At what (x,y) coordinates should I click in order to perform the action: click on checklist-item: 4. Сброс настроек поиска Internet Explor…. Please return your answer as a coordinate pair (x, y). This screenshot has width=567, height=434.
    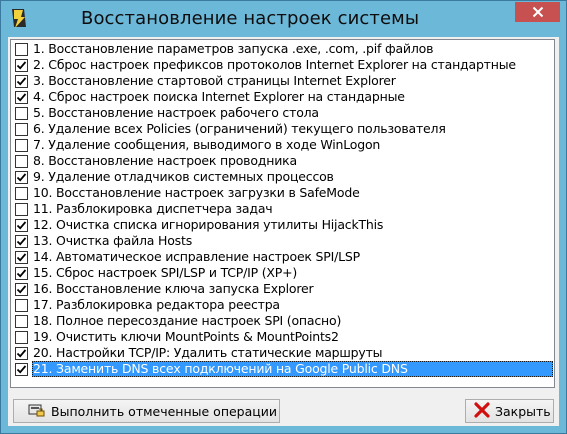
    Looking at the image, I should click on (282, 97).